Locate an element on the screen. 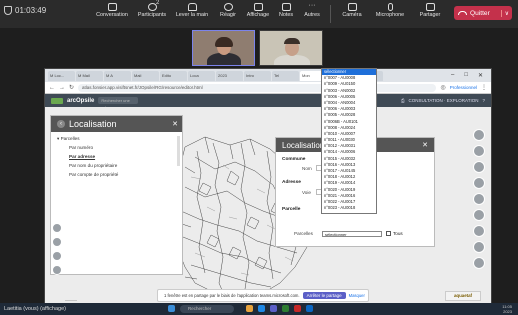  app-header-right: ⎙ CONSULTATION · EXPLORATION ? is located at coordinates (446, 100).